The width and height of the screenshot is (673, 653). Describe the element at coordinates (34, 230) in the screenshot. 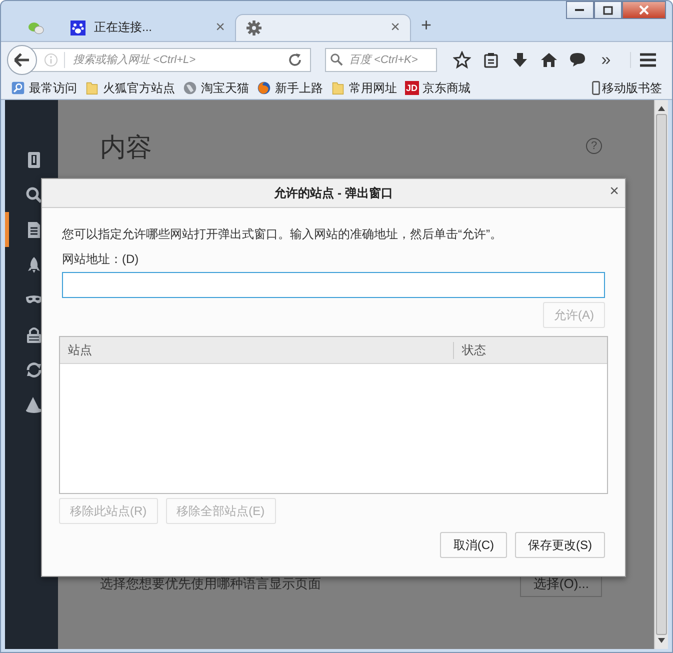

I see `document-icon` at that location.